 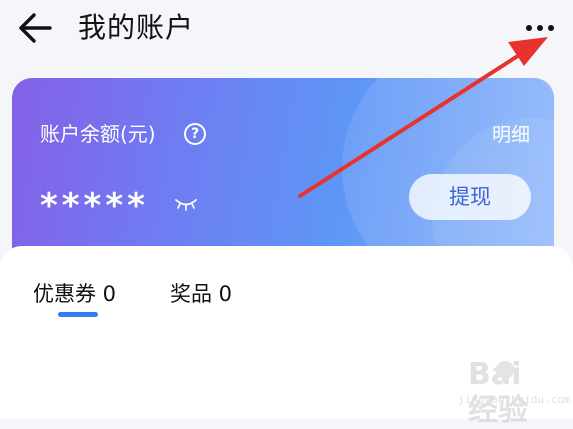 I want to click on detail-link: 明细, so click(x=511, y=135).